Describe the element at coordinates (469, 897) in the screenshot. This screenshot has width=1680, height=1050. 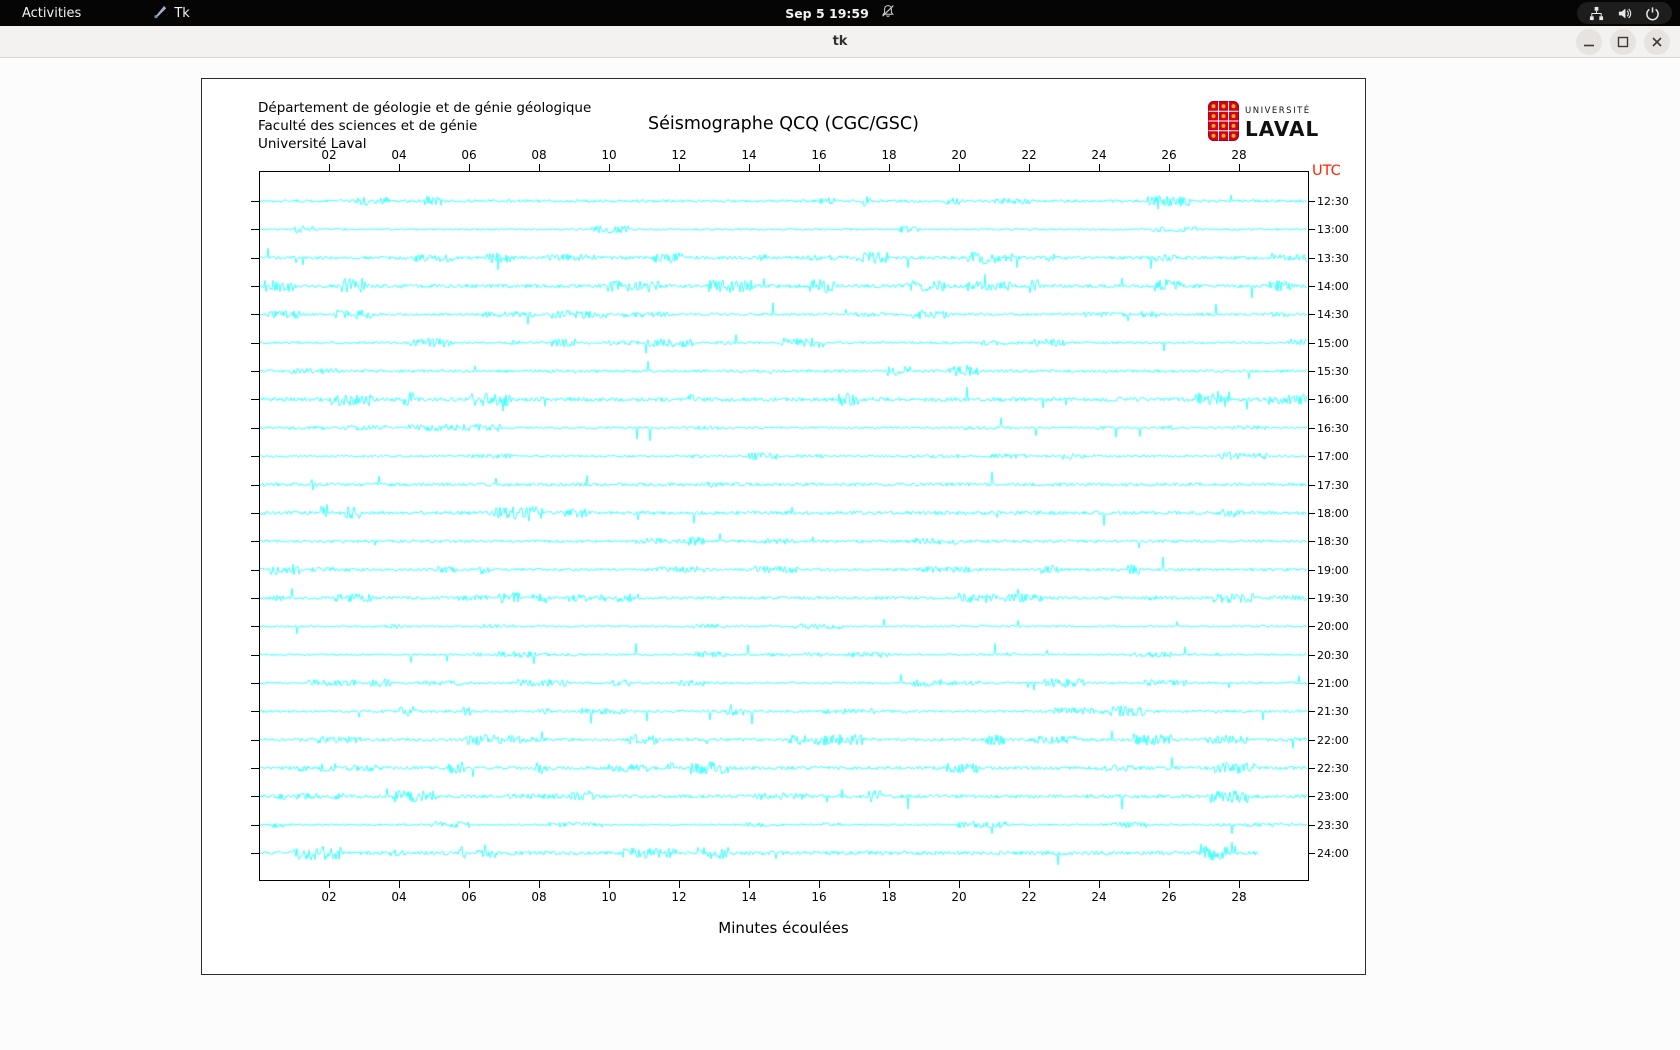
I see `x-tick-label-bottom: 06` at that location.